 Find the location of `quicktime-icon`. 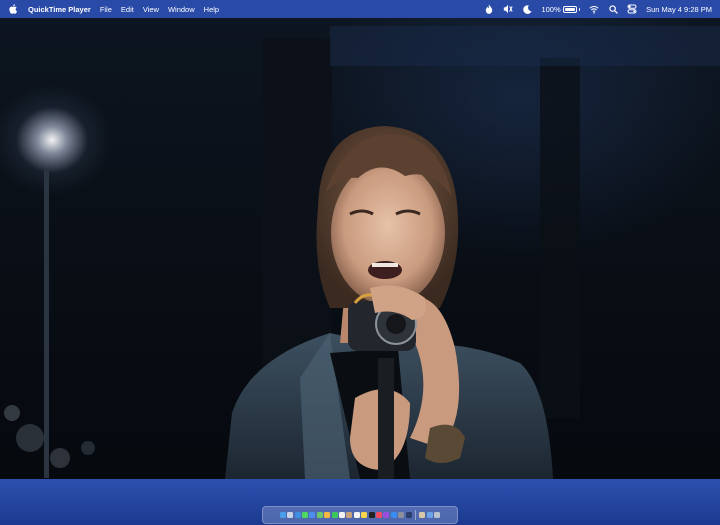

quicktime-icon is located at coordinates (408, 515).